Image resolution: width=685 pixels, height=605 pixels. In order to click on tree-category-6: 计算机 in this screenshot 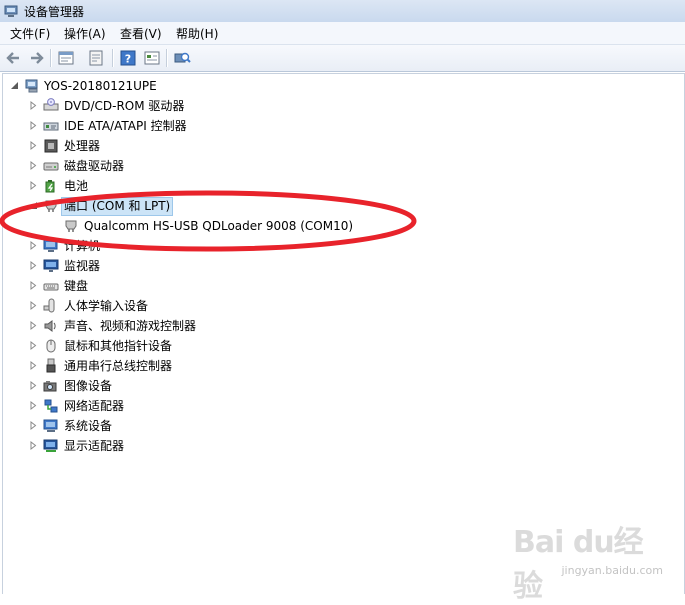, I will do `click(333, 246)`.